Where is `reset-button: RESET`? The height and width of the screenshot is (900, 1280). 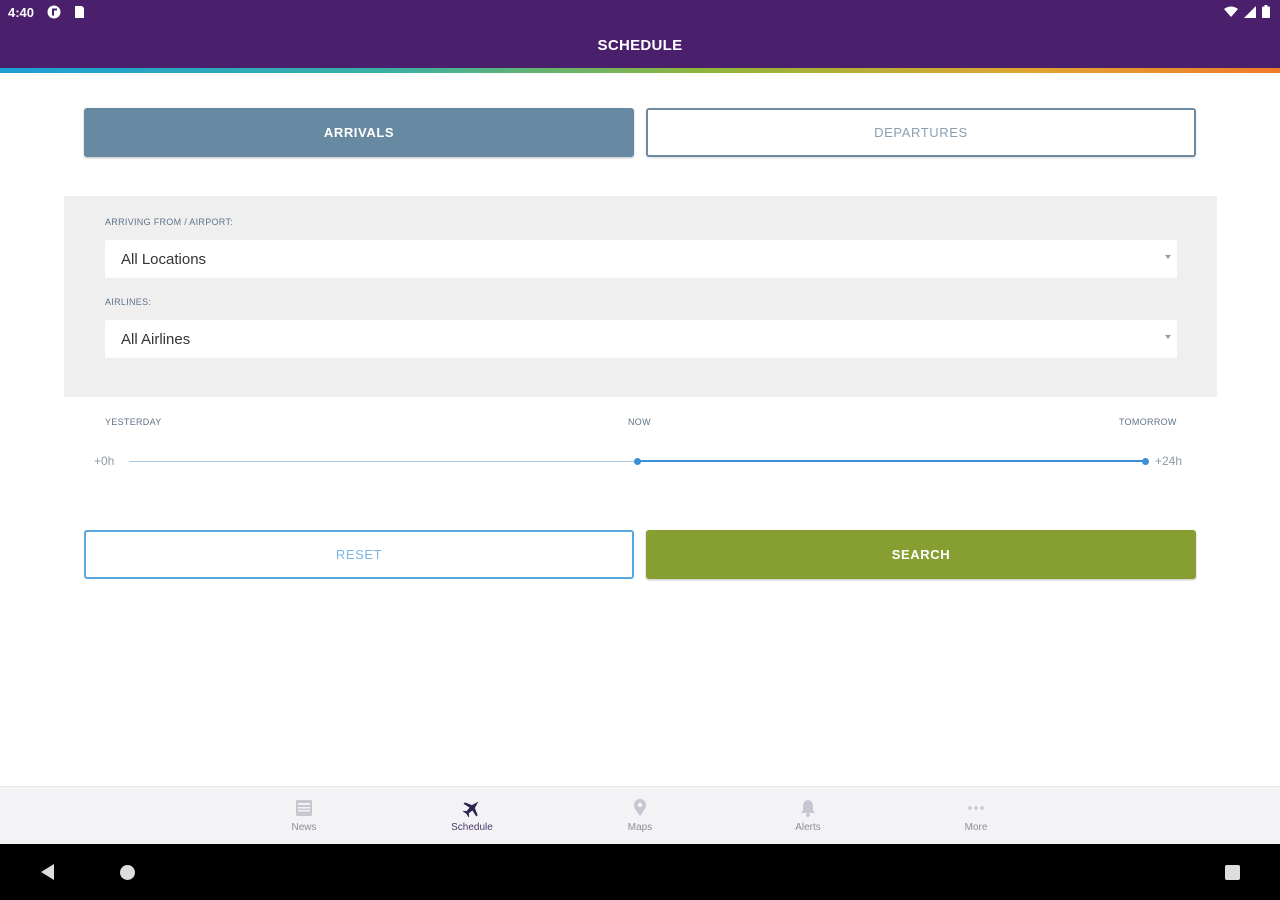
reset-button: RESET is located at coordinates (359, 554).